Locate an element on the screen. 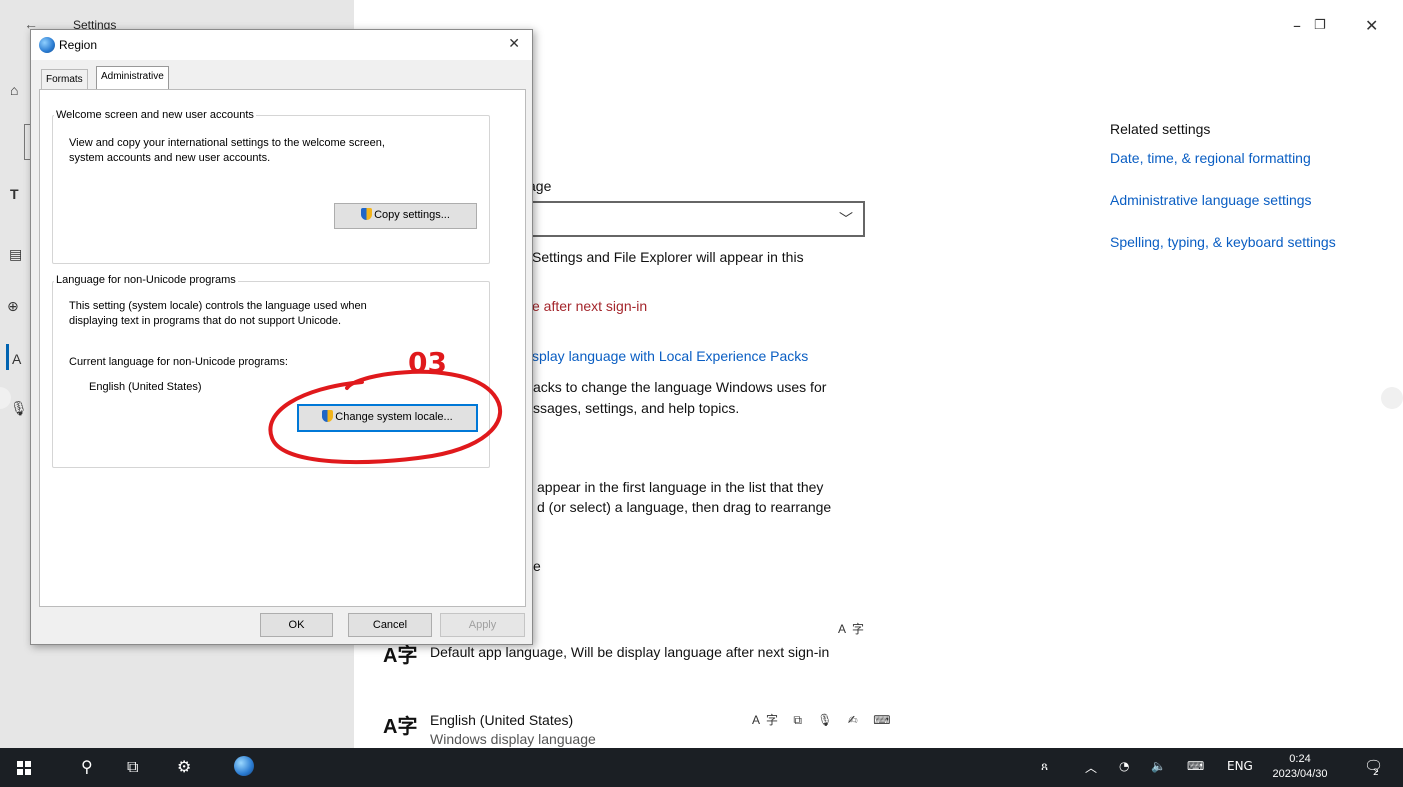 Image resolution: width=1403 pixels, height=787 pixels. chevron-up-icon: ︿ is located at coordinates (1091, 767).